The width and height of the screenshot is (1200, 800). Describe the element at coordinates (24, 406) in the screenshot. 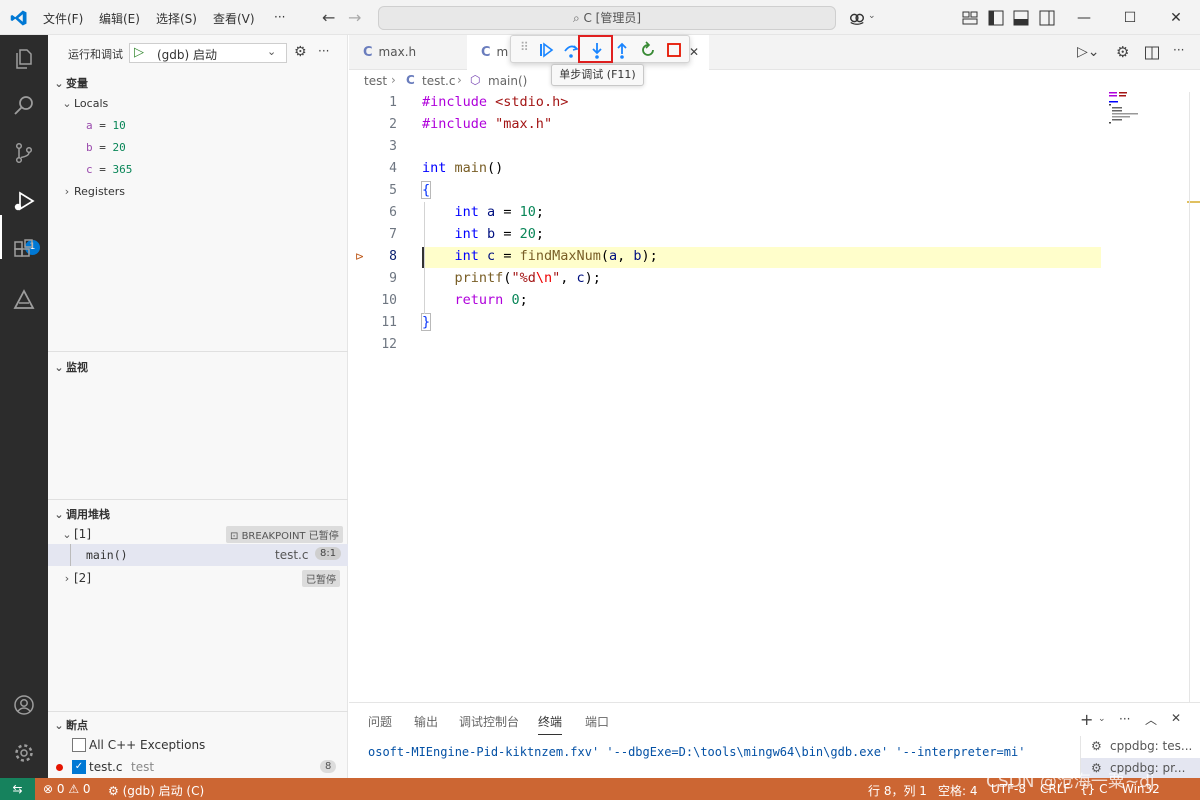

I see `activity-bar: 1` at that location.